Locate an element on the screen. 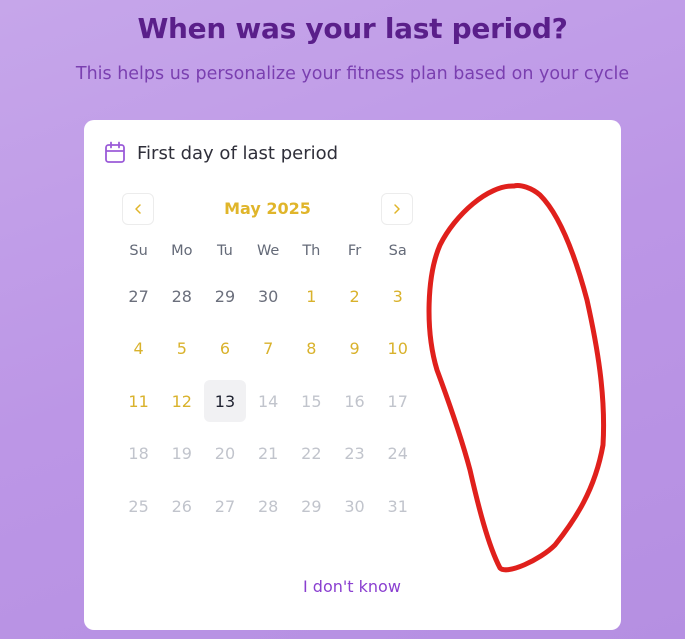  calendar-day-label: 8 is located at coordinates (311, 349).